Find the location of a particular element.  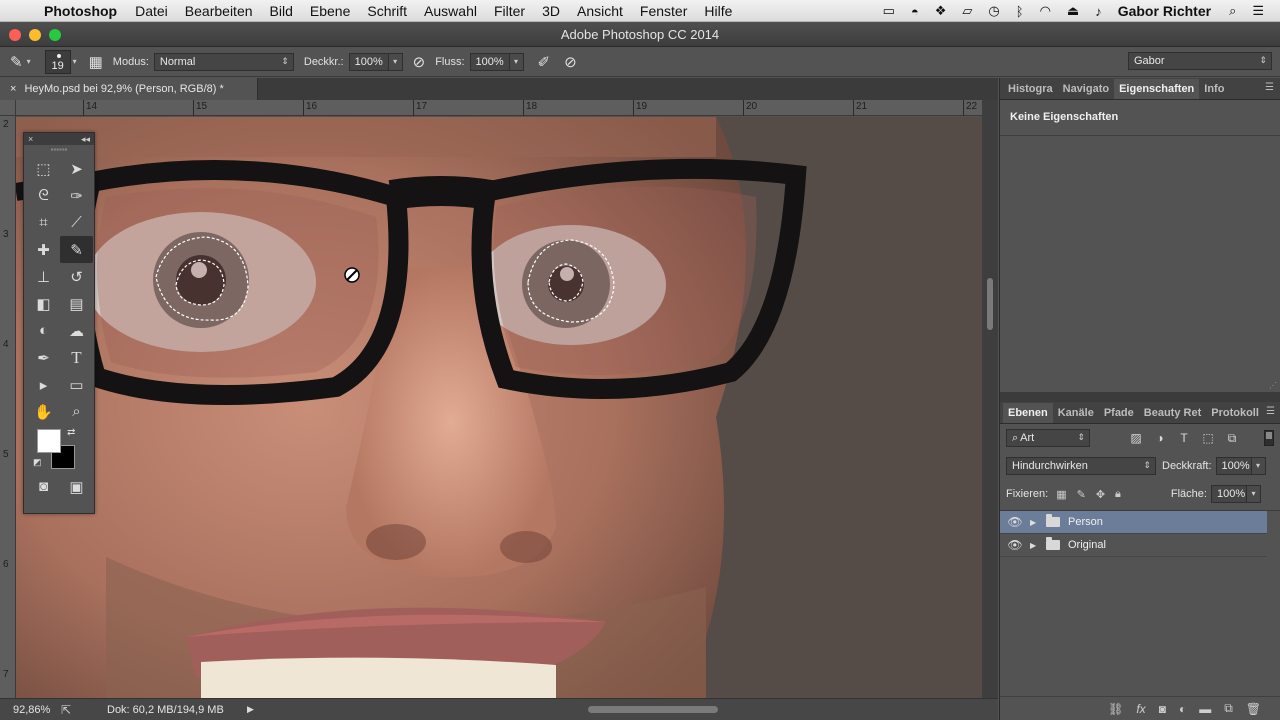

layer-opacity-input: 100% is located at coordinates (1233, 466).